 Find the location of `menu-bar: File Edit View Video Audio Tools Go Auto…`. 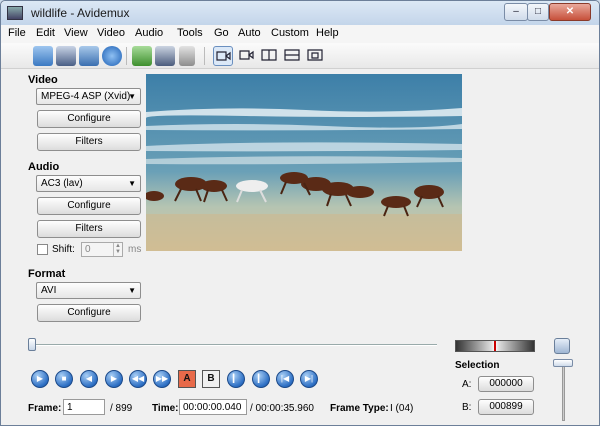

menu-bar: File Edit View Video Audio Tools Go Auto… is located at coordinates (300, 34).